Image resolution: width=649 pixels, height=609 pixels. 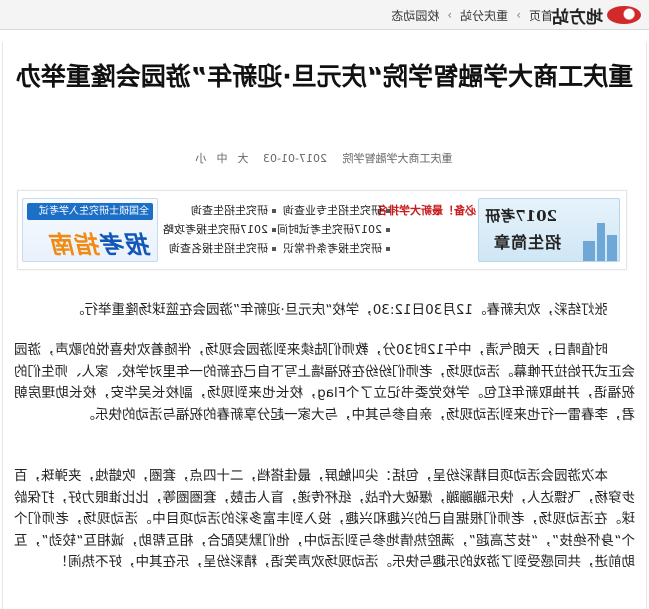 I want to click on promo-exam-guide: 全国硕士研究生入学考试 报考指南, so click(x=90, y=230).